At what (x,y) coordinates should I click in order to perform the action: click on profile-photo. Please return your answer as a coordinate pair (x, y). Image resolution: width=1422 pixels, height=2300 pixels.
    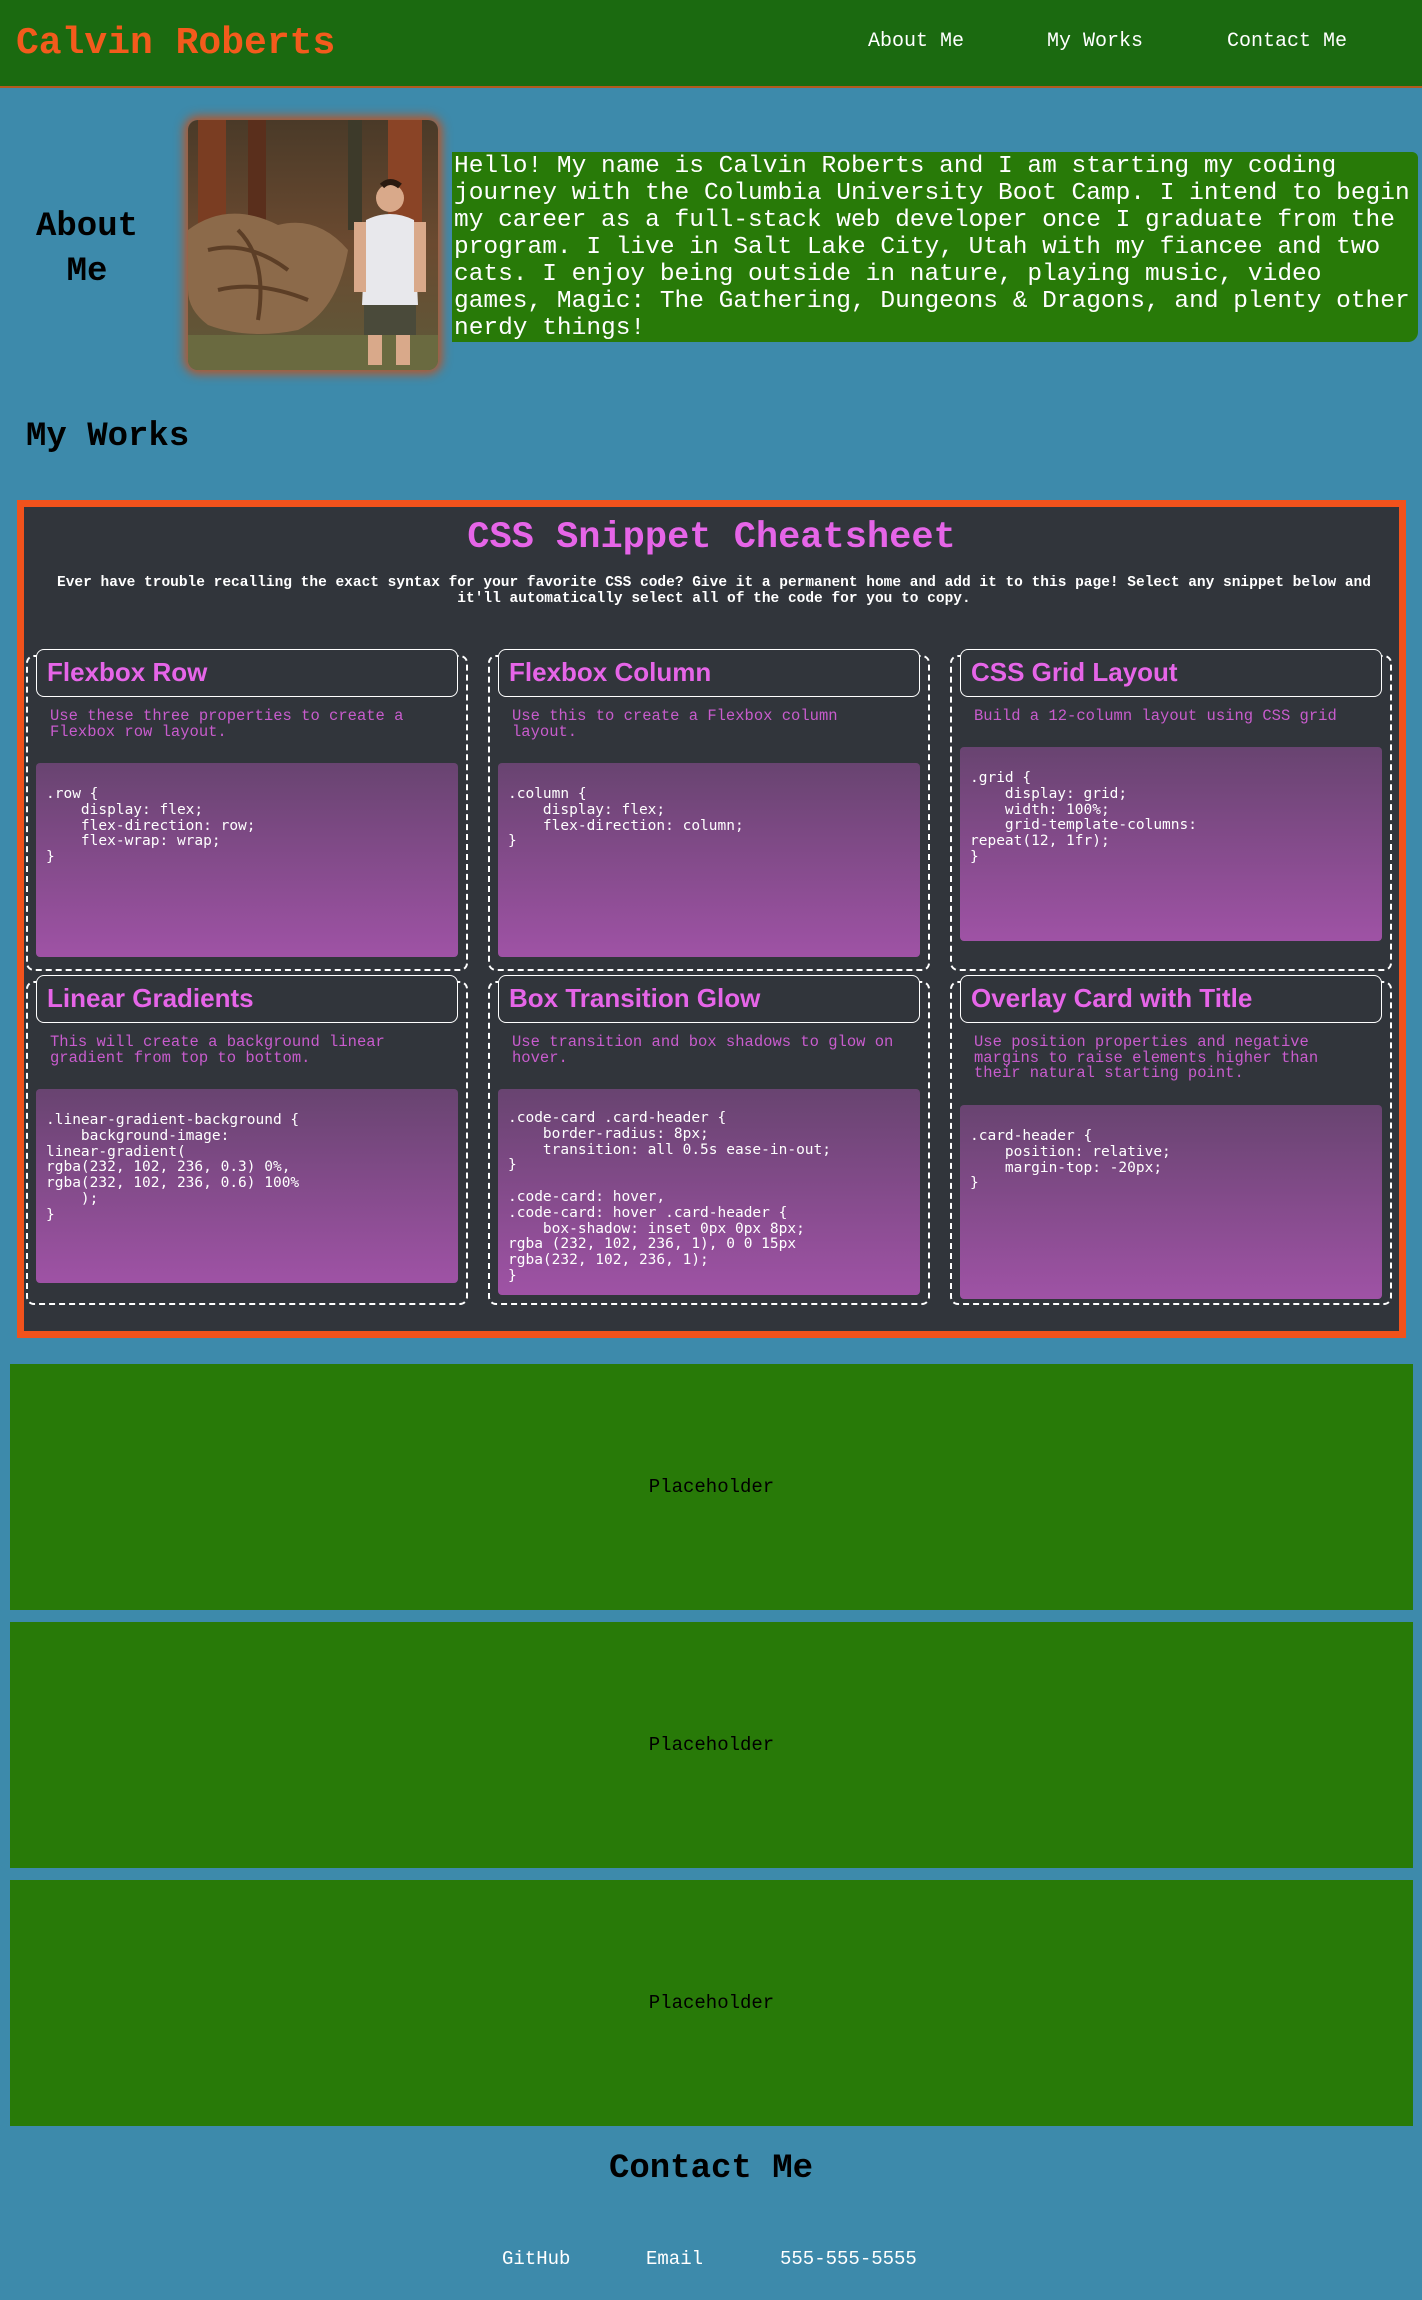
    Looking at the image, I should click on (313, 245).